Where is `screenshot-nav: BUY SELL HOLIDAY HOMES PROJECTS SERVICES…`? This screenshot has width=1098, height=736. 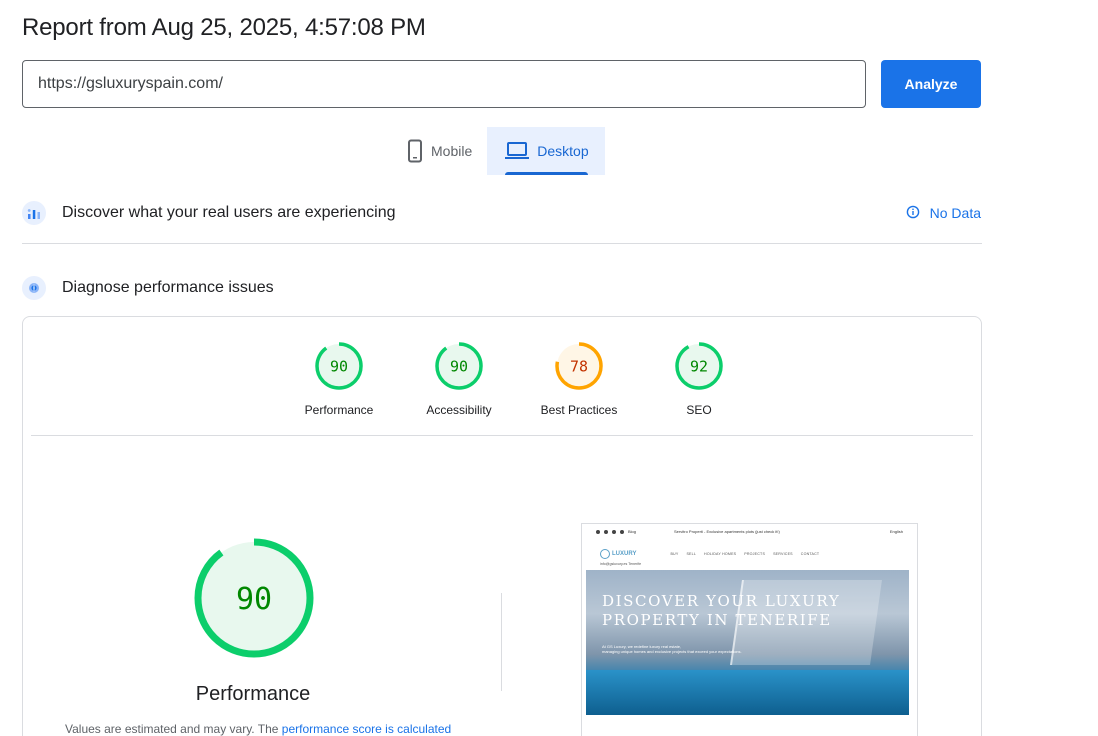
screenshot-nav: BUY SELL HOLIDAY HOMES PROJECTS SERVICES… is located at coordinates (744, 554).